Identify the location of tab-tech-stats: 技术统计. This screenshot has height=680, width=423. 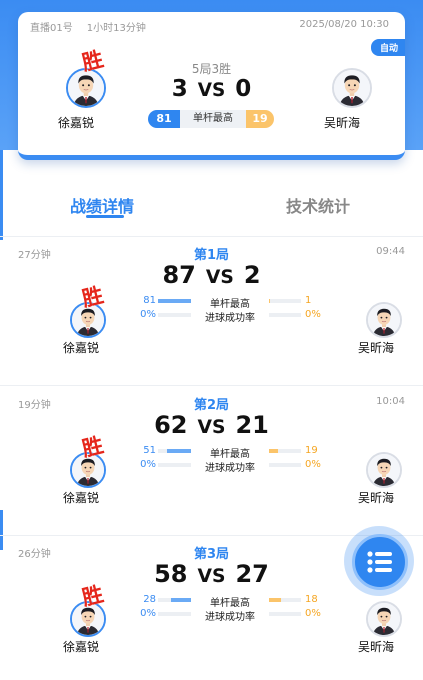
(318, 205).